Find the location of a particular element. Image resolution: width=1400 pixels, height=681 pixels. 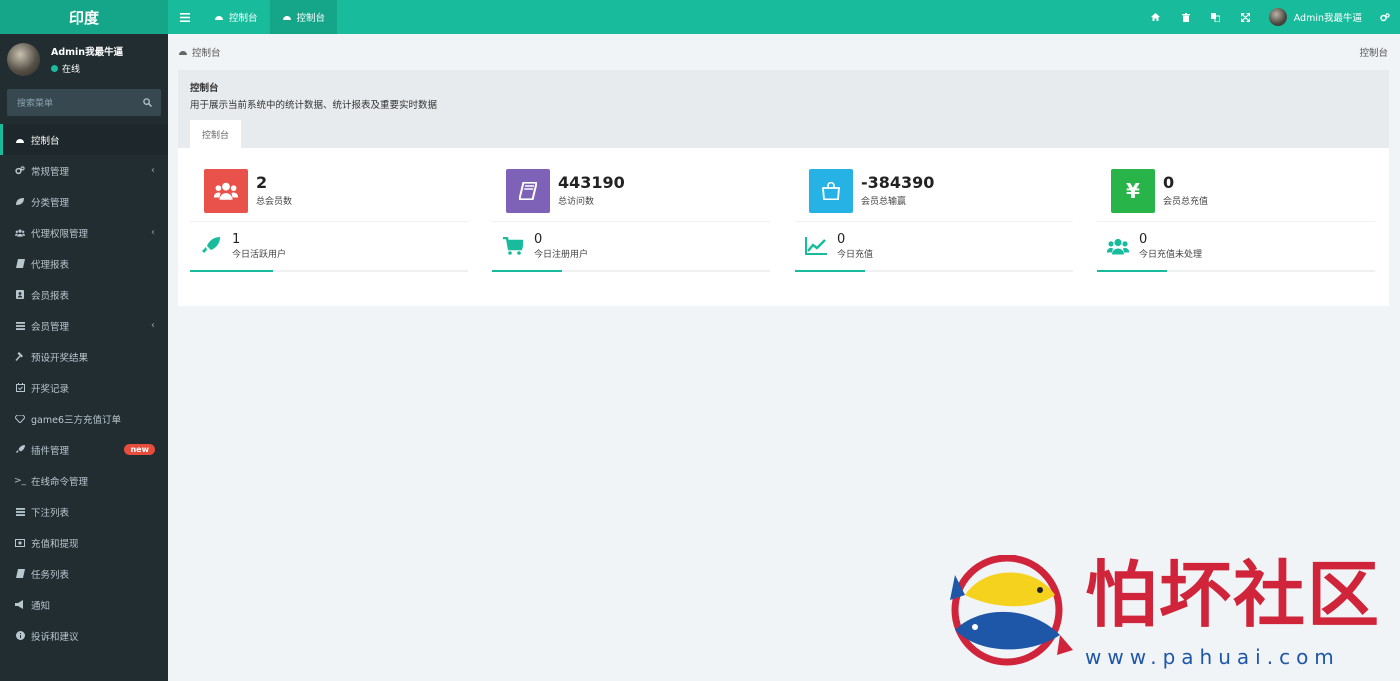

yen-icon: ¥ is located at coordinates (1133, 190).